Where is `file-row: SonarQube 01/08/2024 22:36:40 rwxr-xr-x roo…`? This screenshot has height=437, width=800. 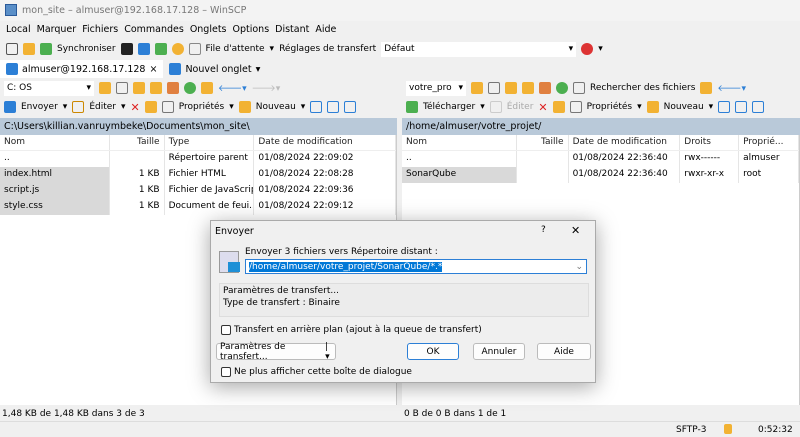 file-row: SonarQube 01/08/2024 22:36:40 rwxr-xr-x roo… is located at coordinates (600, 175).